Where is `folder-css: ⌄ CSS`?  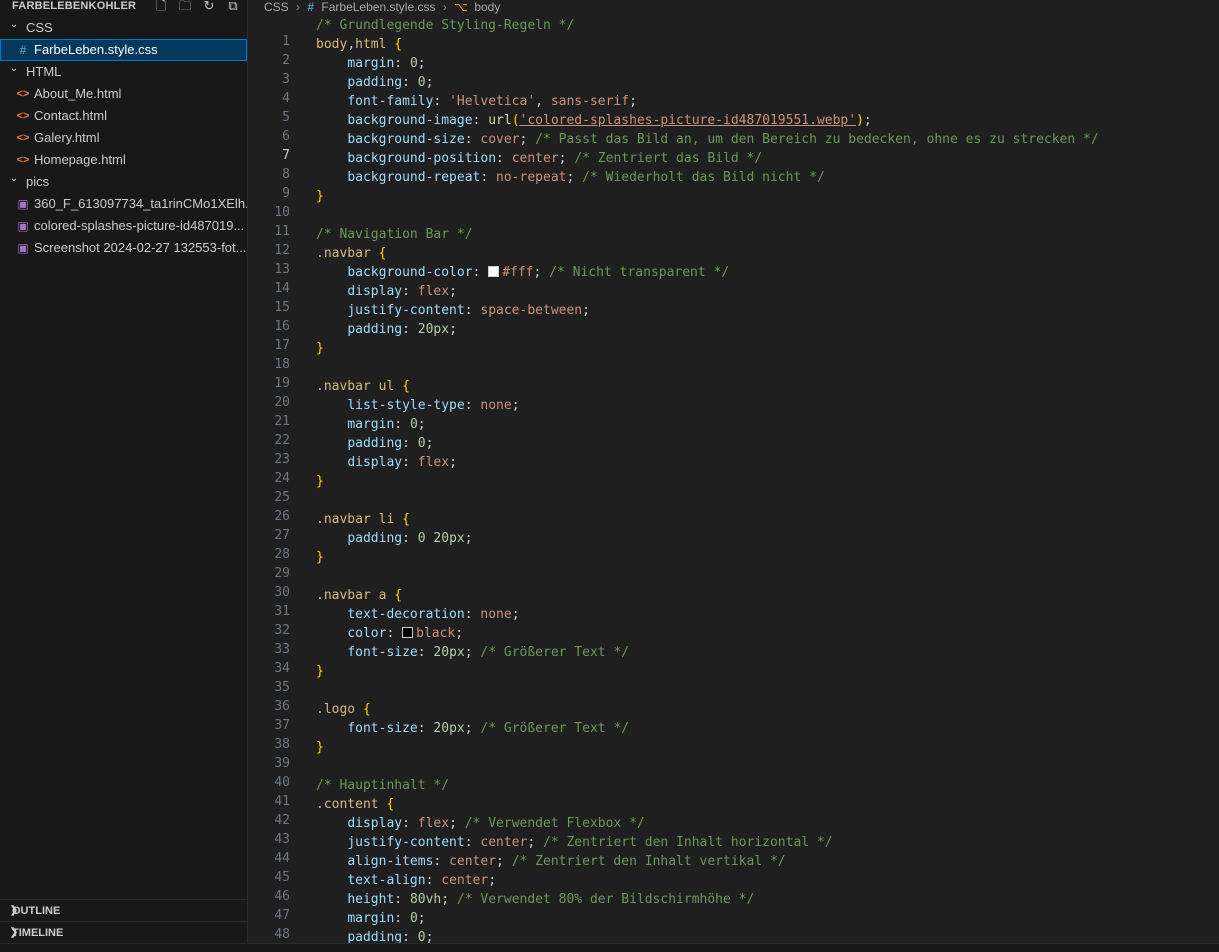 folder-css: ⌄ CSS is located at coordinates (123, 28).